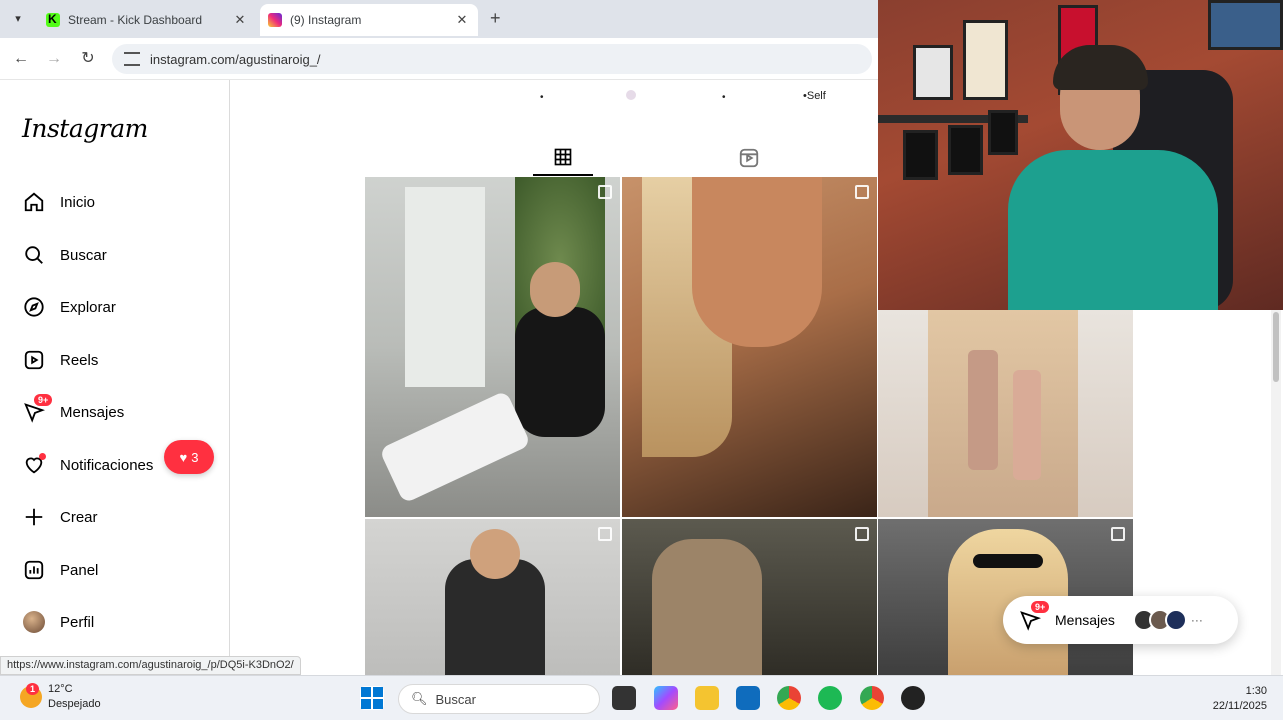 The height and width of the screenshot is (720, 1283). Describe the element at coordinates (1120, 620) in the screenshot. I see `messages-floating-button: 9+ Mensajes ···` at that location.